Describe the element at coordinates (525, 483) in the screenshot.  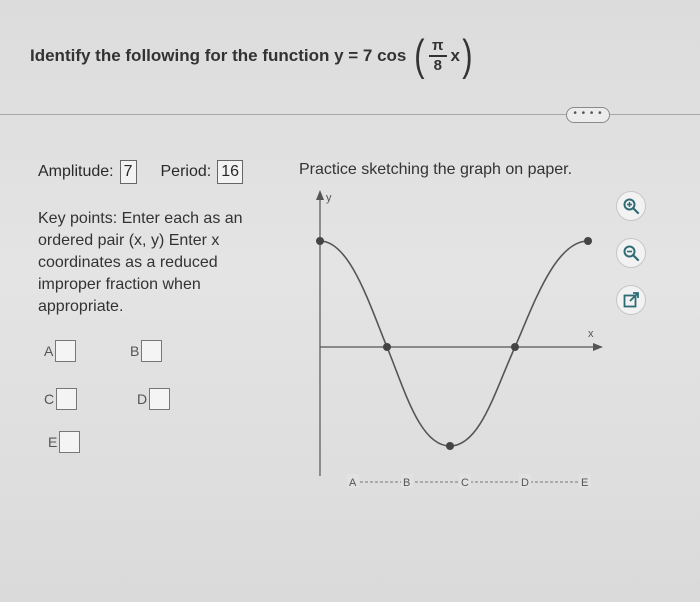
I see `bottom-label-d: D` at that location.